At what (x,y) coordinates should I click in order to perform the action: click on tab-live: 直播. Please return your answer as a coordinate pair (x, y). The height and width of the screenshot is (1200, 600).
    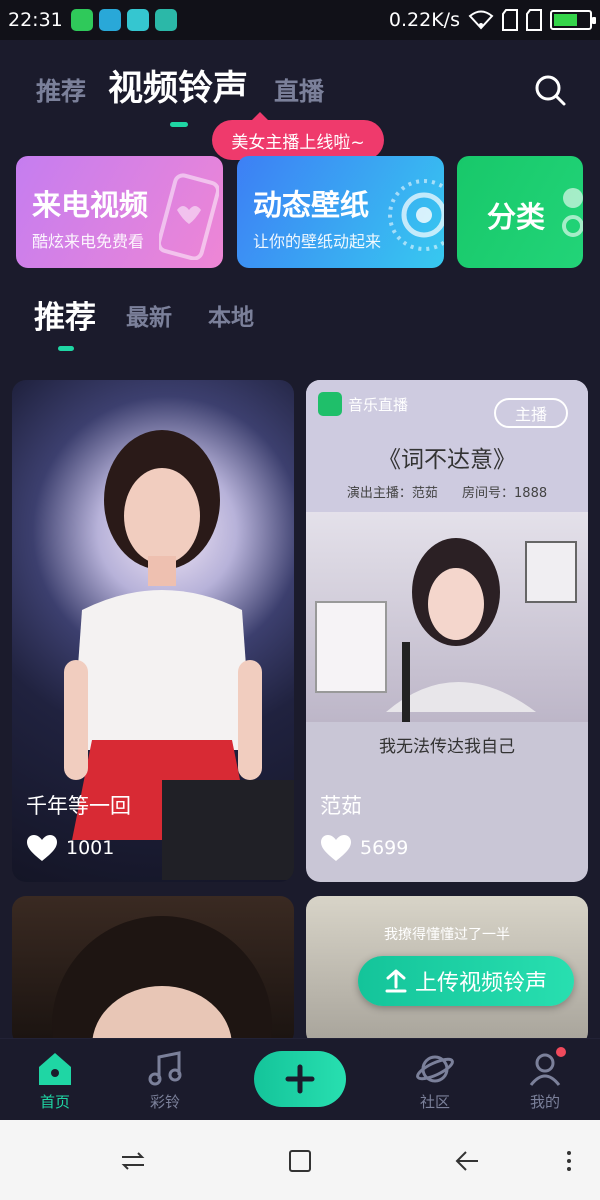
    Looking at the image, I should click on (299, 90).